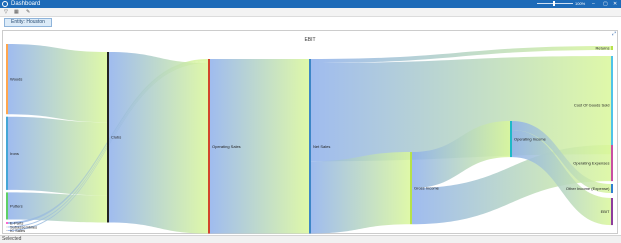 This screenshot has width=621, height=243. What do you see at coordinates (14, 153) in the screenshot?
I see `label-irons: Irons` at bounding box center [14, 153].